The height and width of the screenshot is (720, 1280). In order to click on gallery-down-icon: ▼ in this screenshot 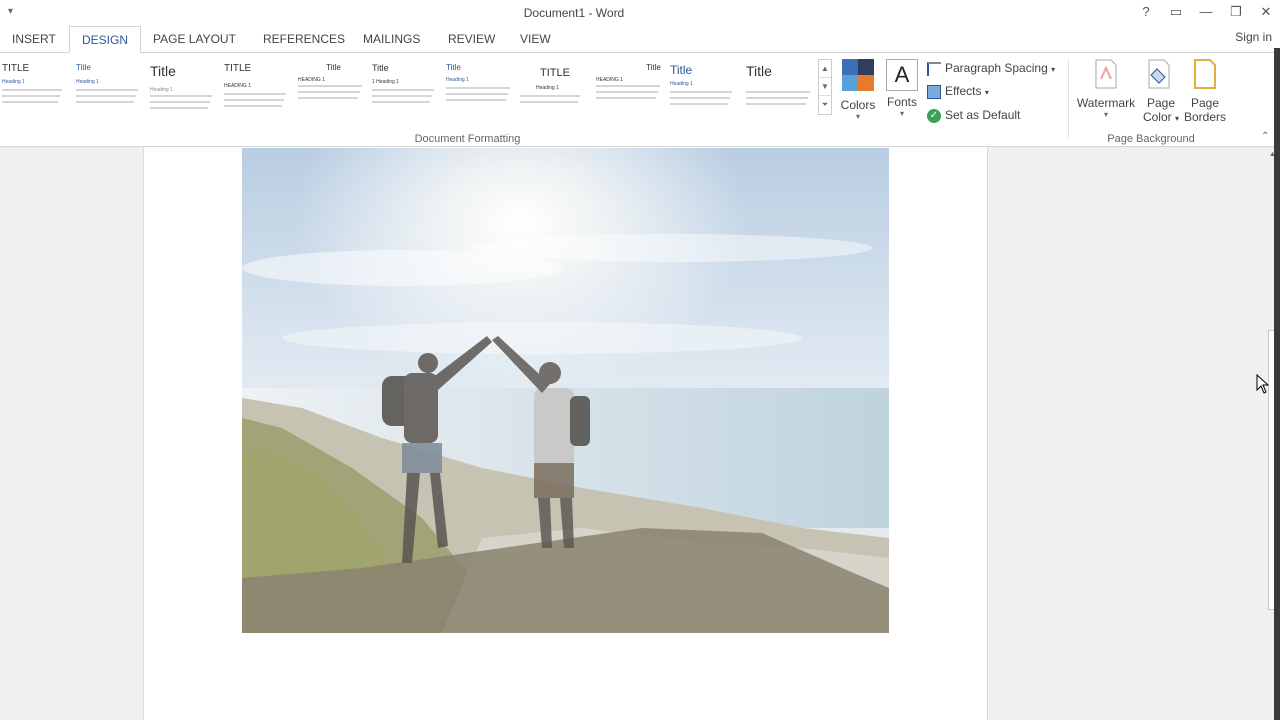, I will do `click(825, 87)`.